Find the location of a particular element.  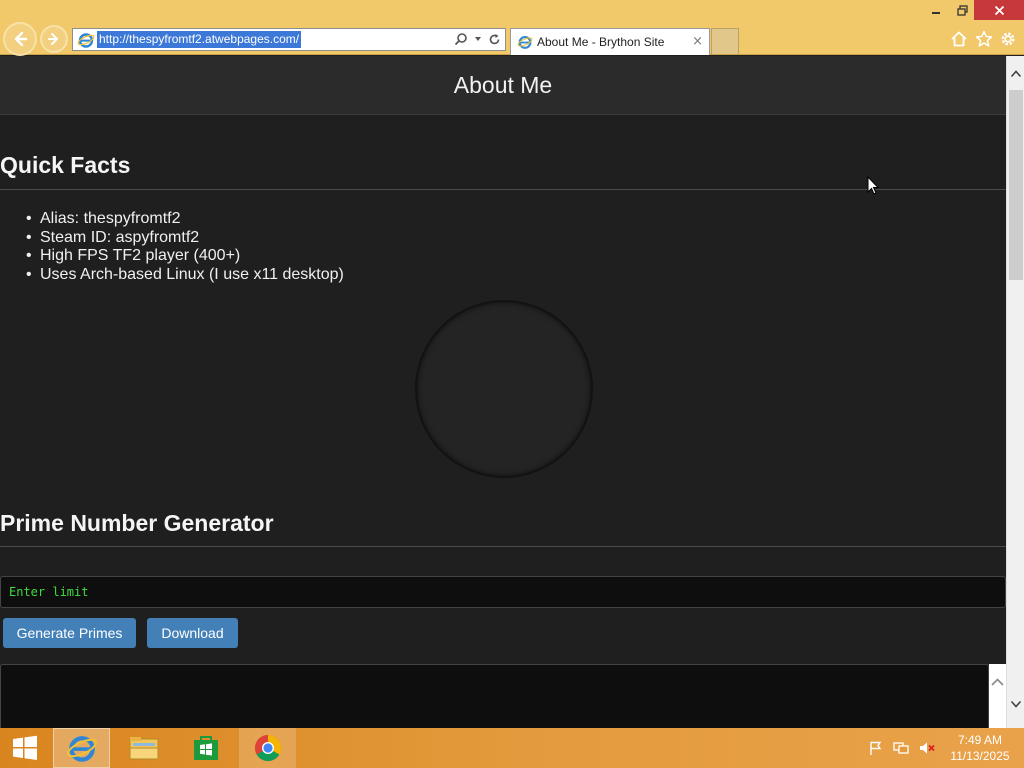

output-scrollbar is located at coordinates (997, 696).